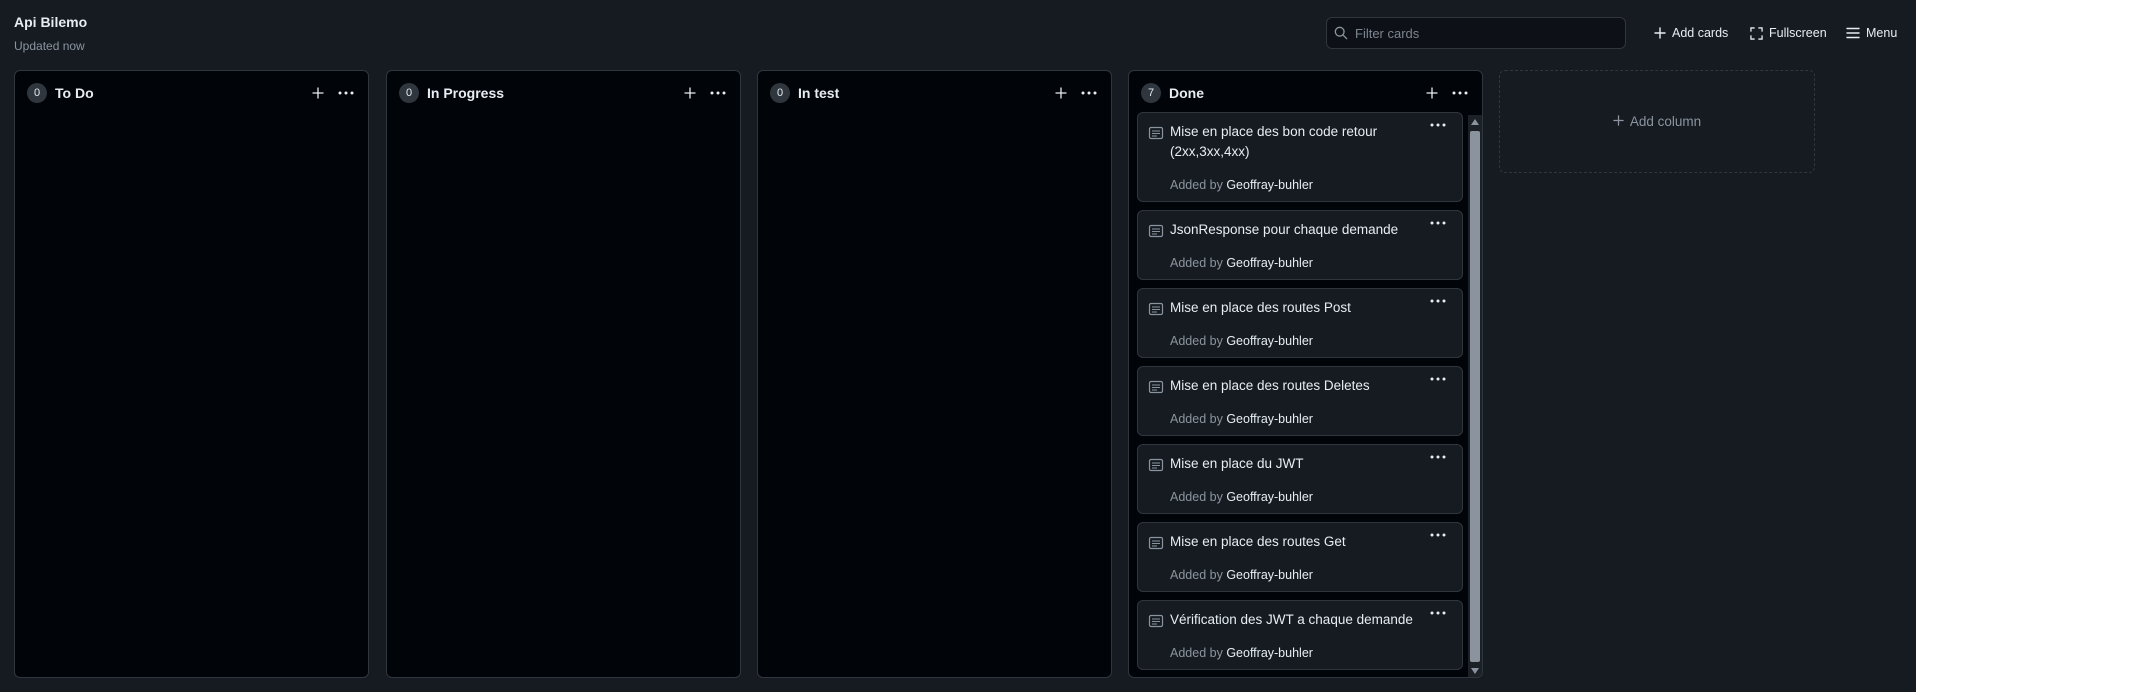 The height and width of the screenshot is (692, 2146). What do you see at coordinates (74, 93) in the screenshot?
I see `column-title: To Do` at bounding box center [74, 93].